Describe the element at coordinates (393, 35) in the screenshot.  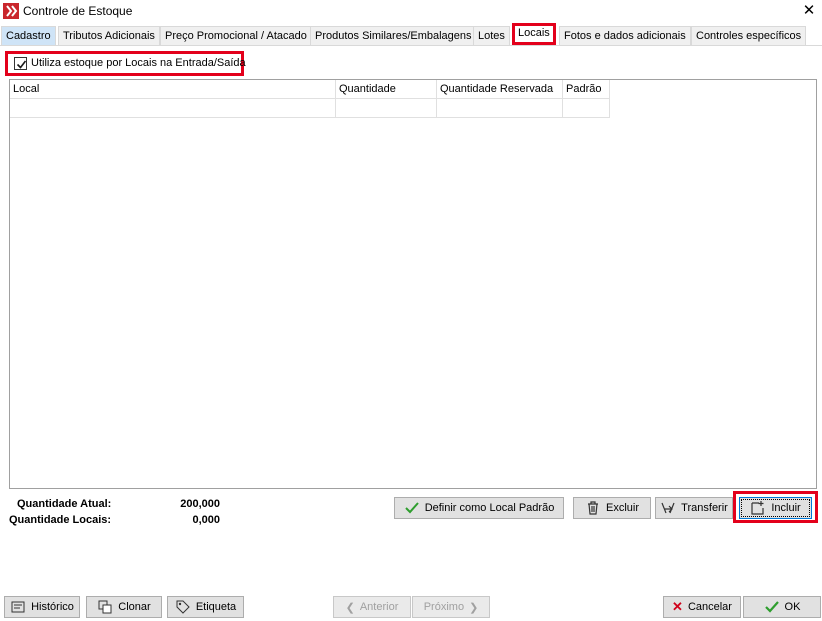
I see `tab-produtos-similares: Produtos Similares/Embalagens` at that location.